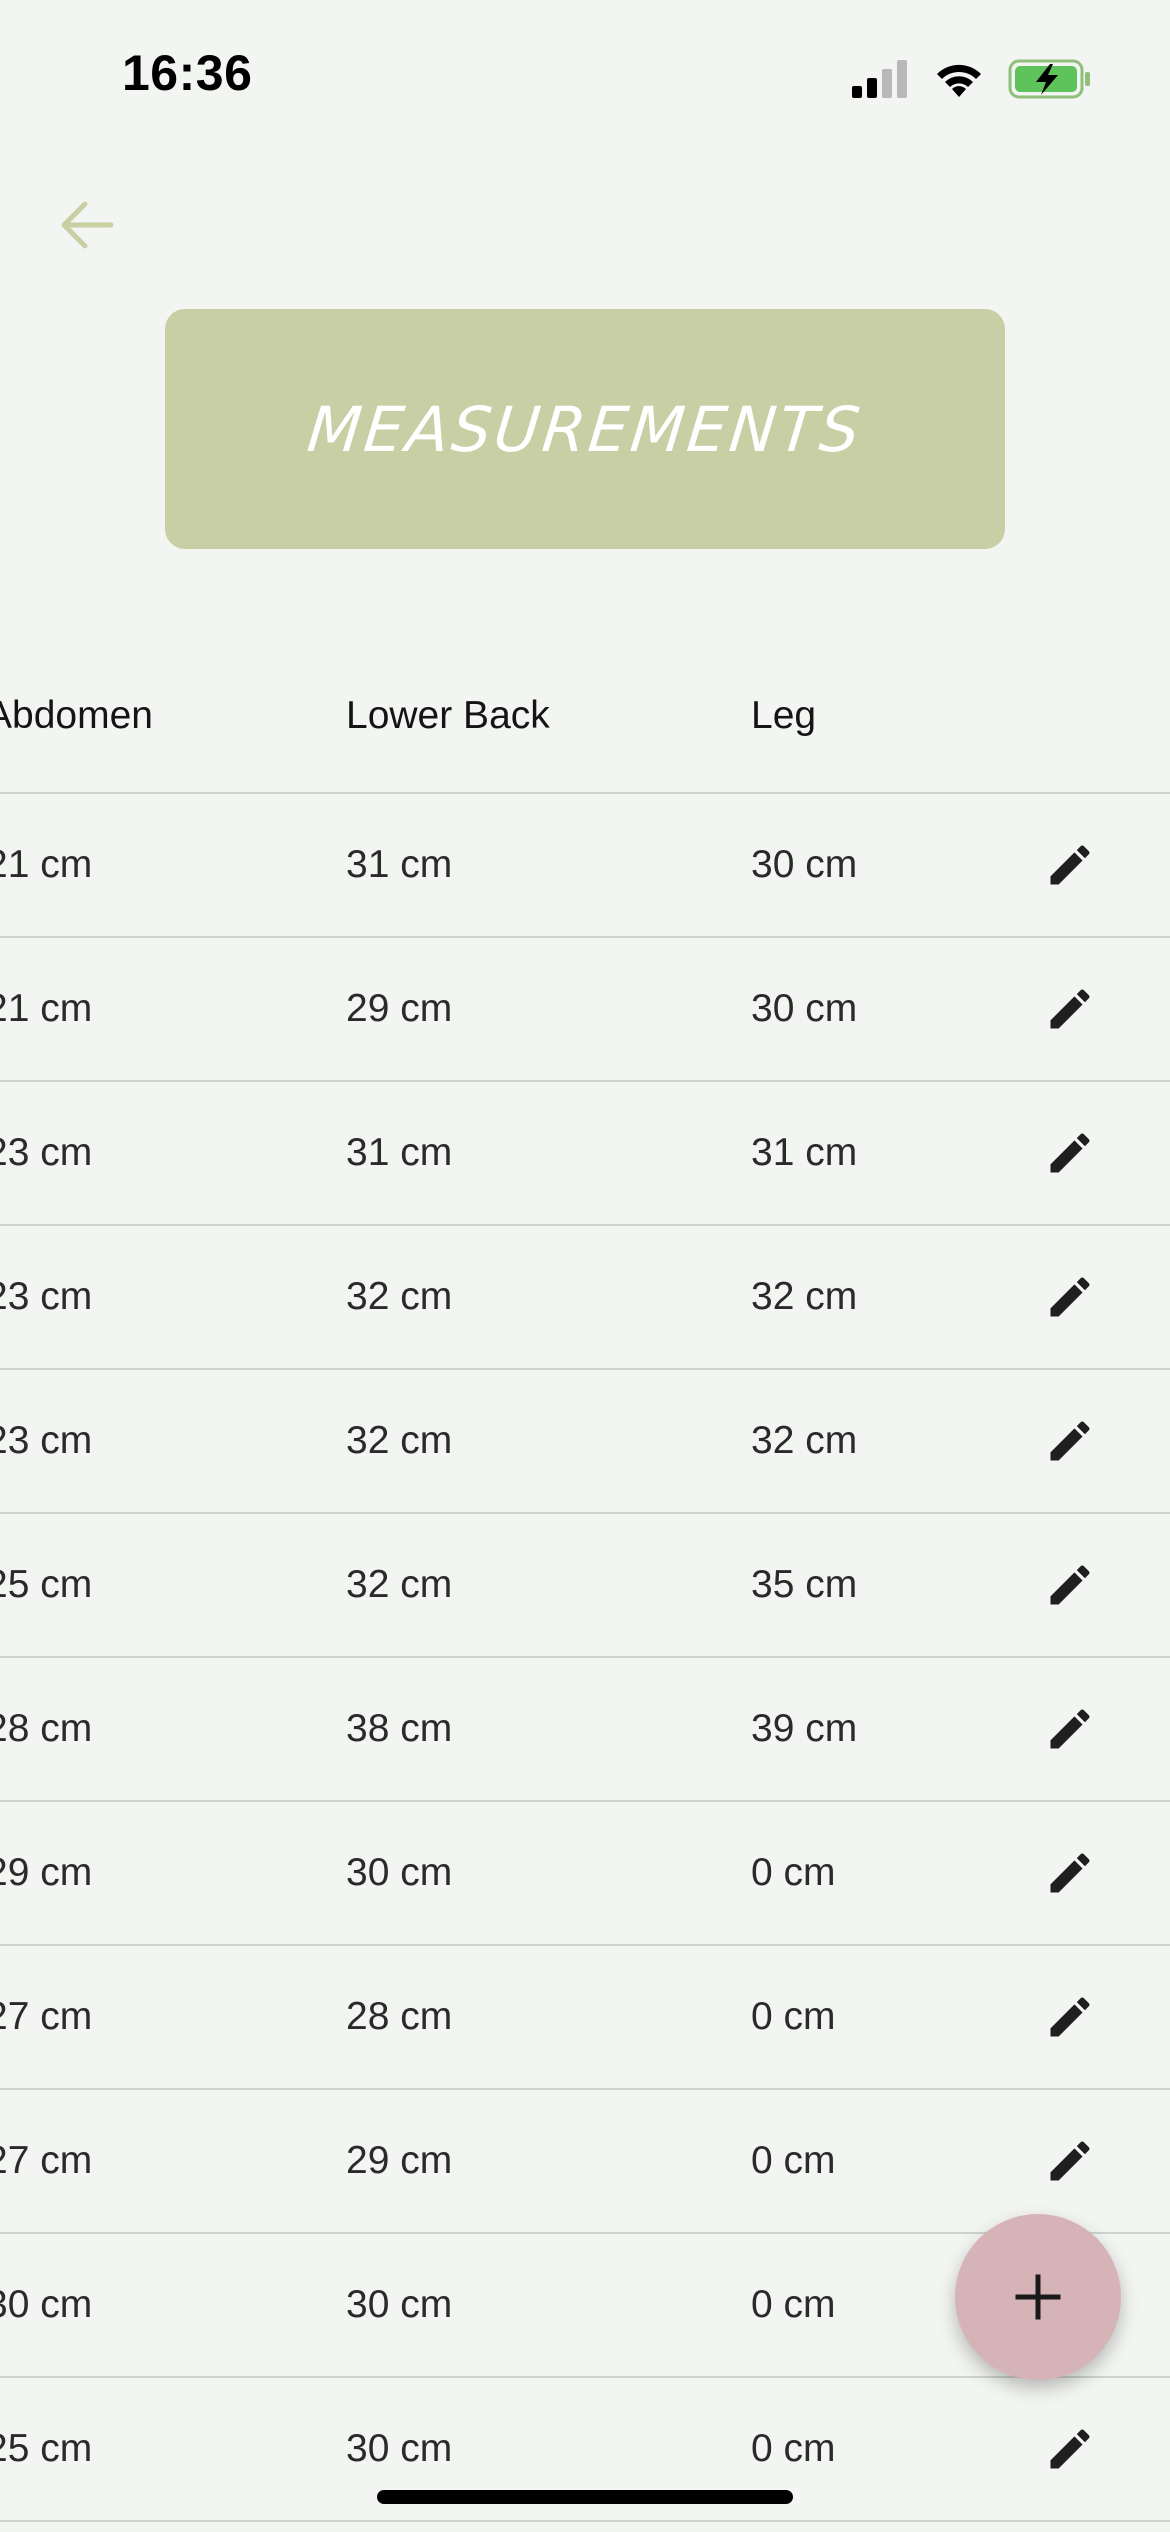  Describe the element at coordinates (585, 2018) in the screenshot. I see `table-row: 27 cm 28 cm 0 cm` at that location.